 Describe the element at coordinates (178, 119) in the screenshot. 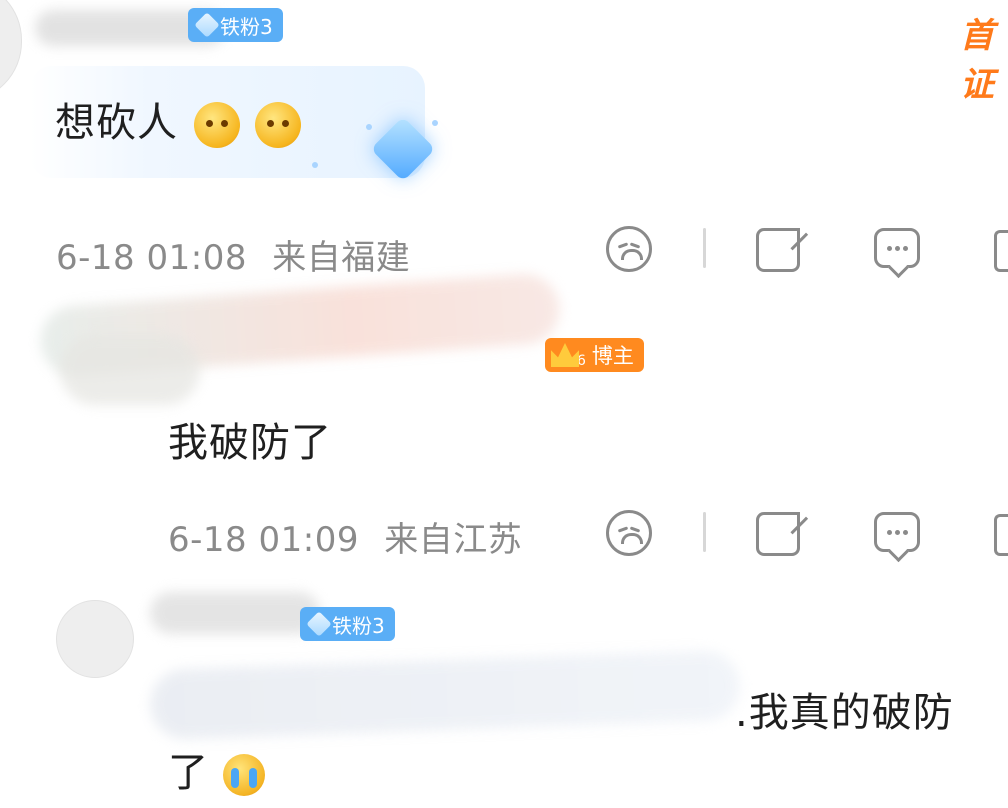

I see `comment-text: 想砍人` at that location.